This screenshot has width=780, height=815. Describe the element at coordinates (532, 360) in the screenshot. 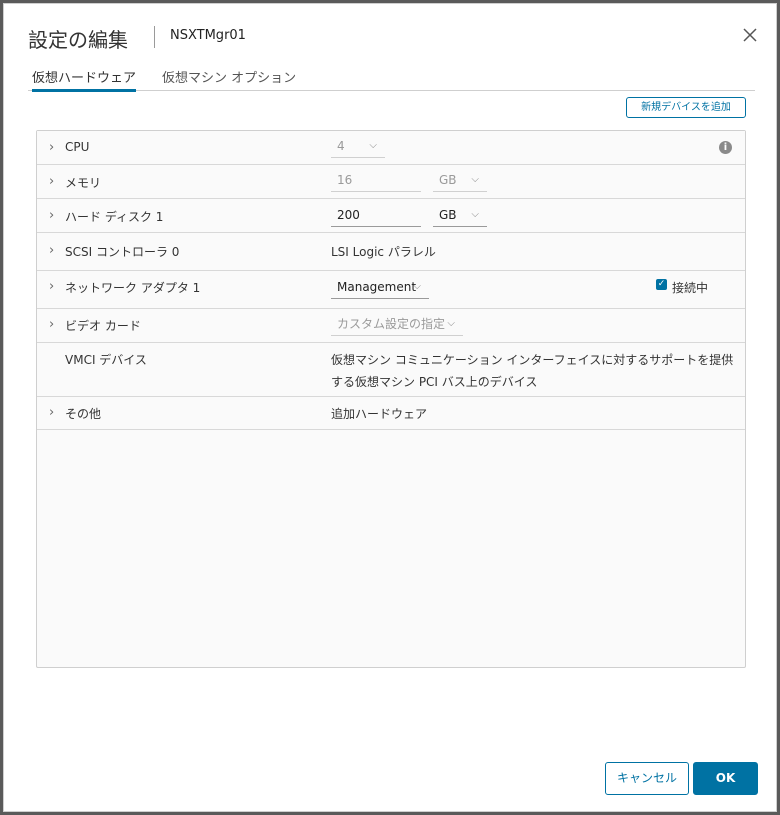

I see `vmci-description-line1: 仮想マシン コミュニケーション インターフェイスに対するサポートを提供` at that location.